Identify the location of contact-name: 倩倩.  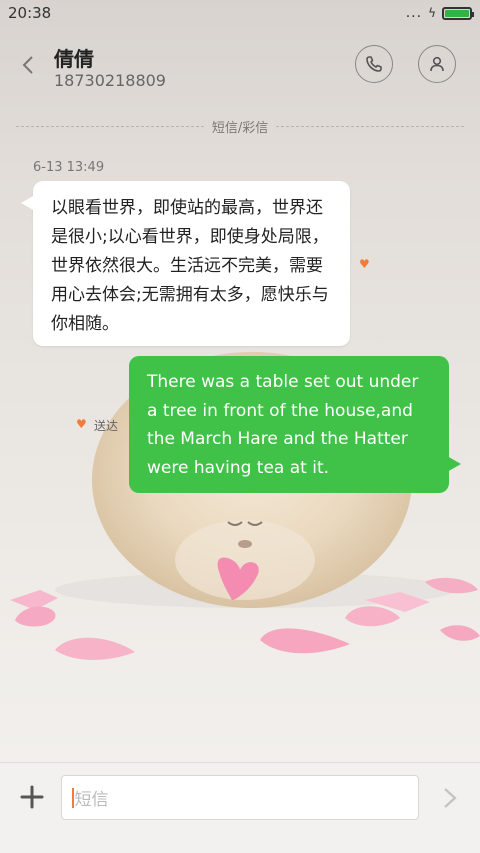
(74, 59).